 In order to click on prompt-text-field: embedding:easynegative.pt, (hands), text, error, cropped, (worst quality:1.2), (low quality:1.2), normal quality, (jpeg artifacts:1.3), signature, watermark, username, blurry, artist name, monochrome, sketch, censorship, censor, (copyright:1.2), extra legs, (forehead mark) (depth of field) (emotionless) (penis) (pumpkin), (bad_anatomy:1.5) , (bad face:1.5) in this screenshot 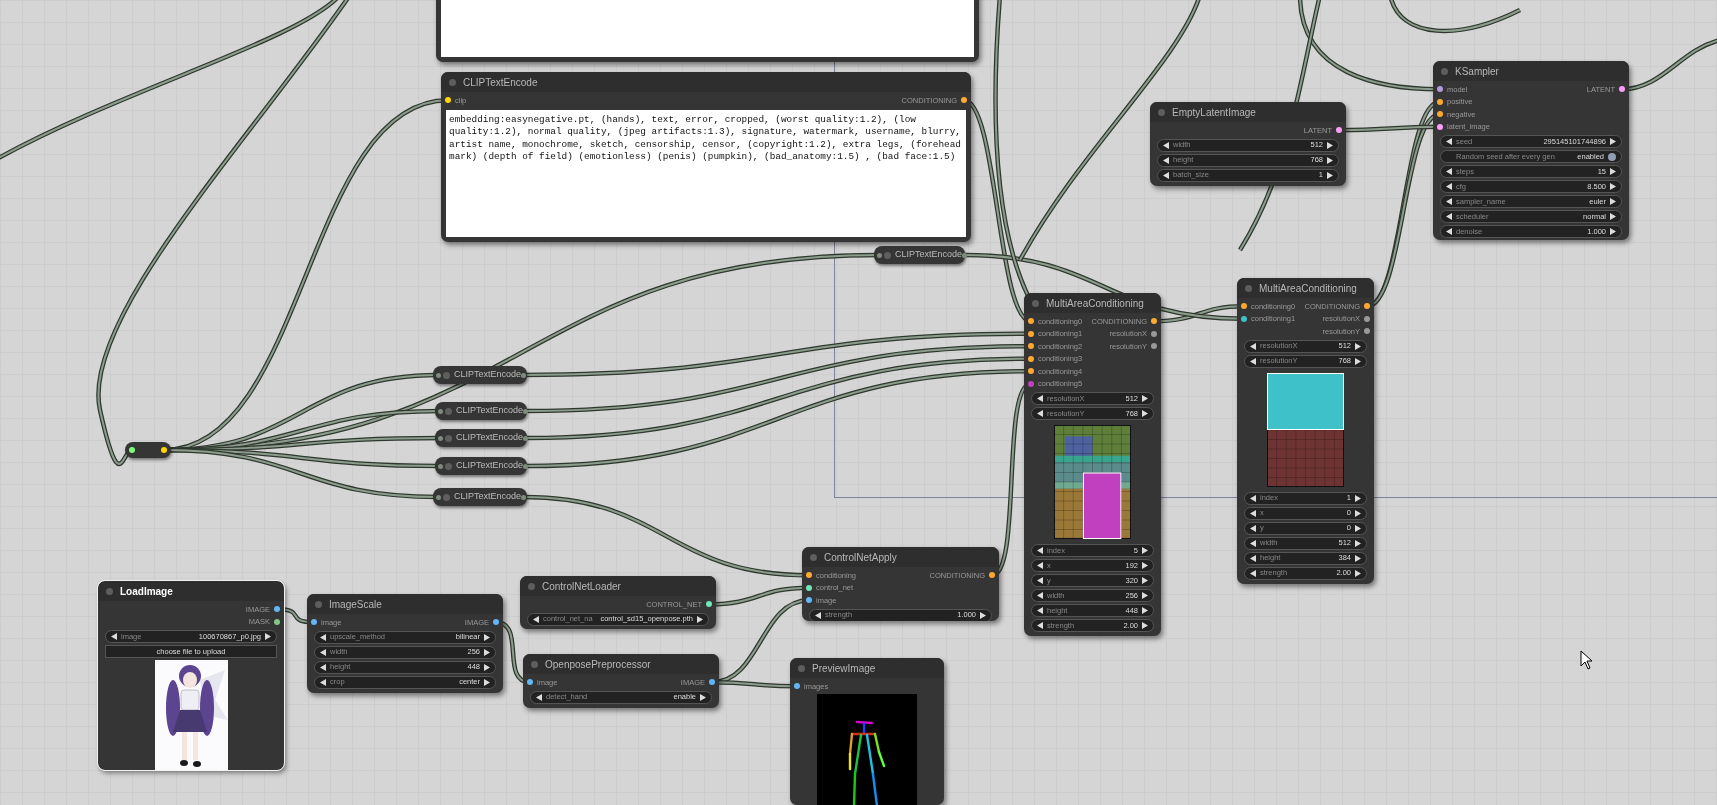, I will do `click(706, 173)`.